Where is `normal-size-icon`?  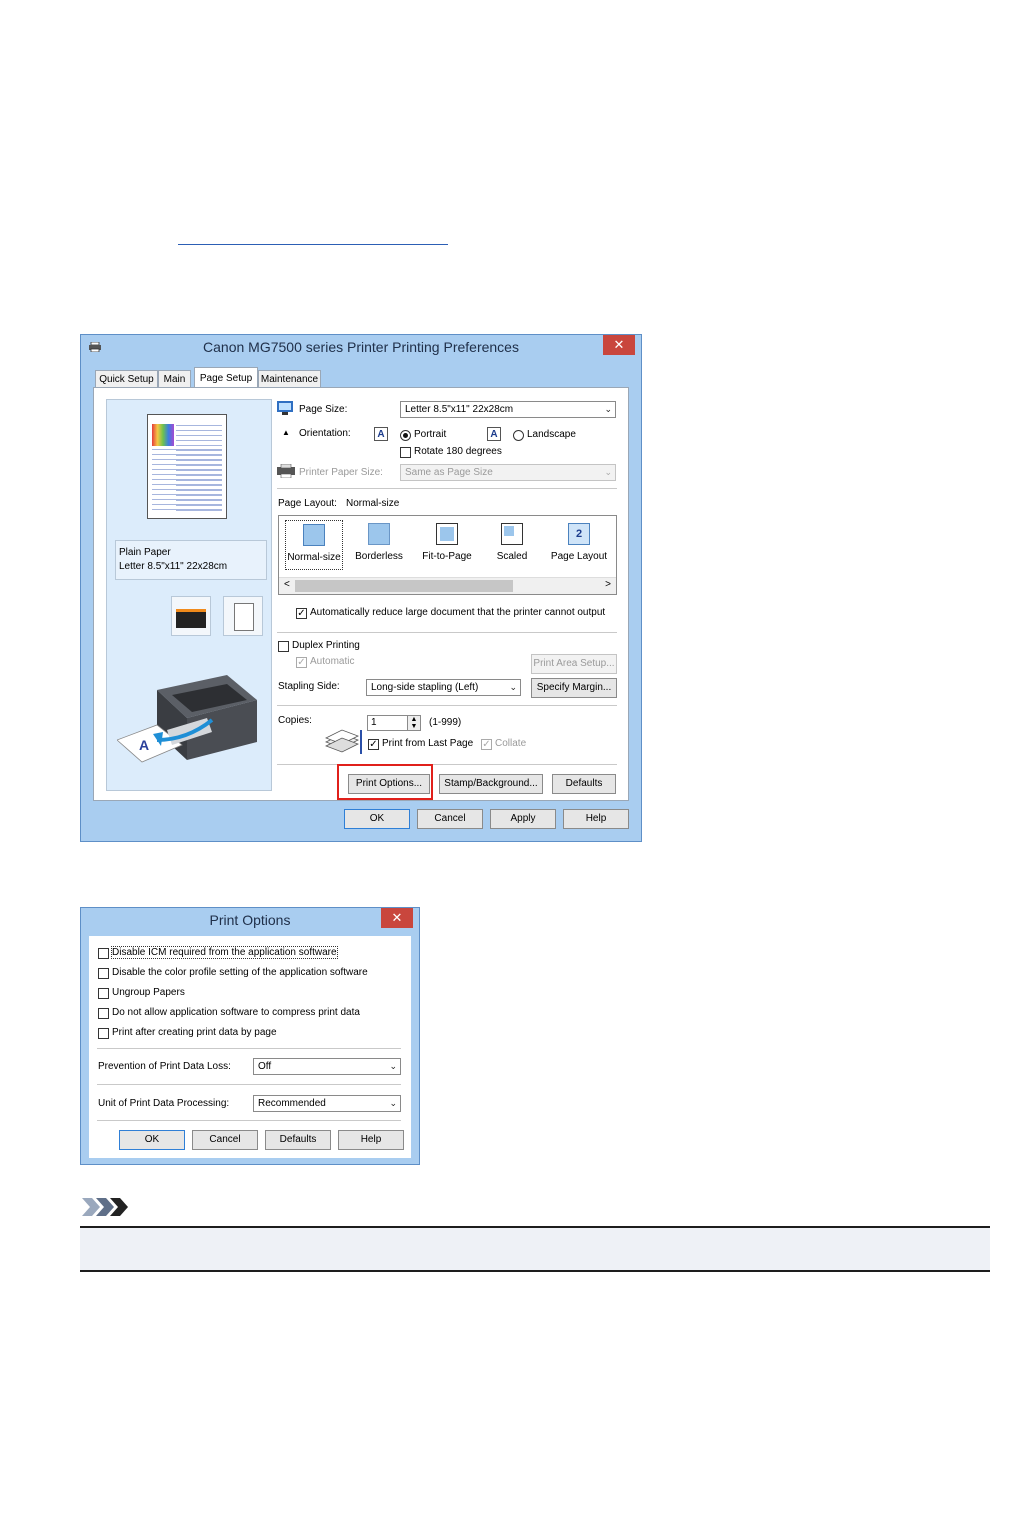
normal-size-icon is located at coordinates (314, 535).